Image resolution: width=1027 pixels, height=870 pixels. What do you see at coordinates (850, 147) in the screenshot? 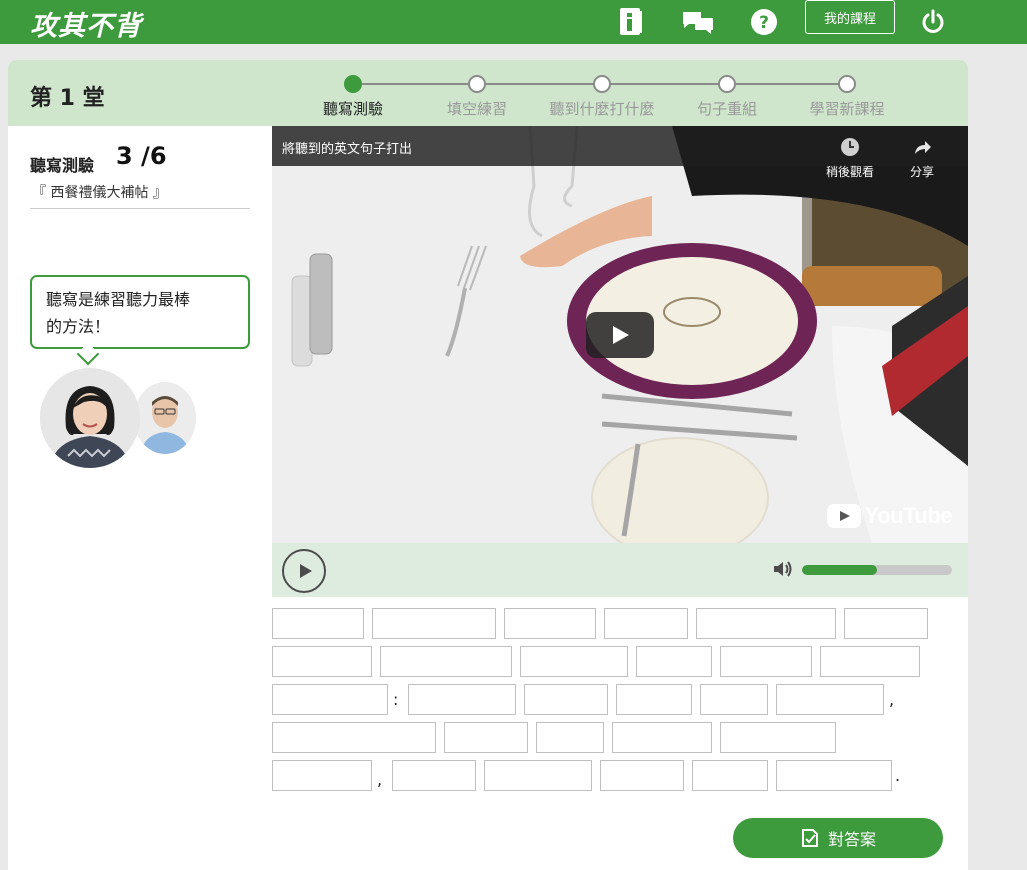
I see `clock-icon` at bounding box center [850, 147].